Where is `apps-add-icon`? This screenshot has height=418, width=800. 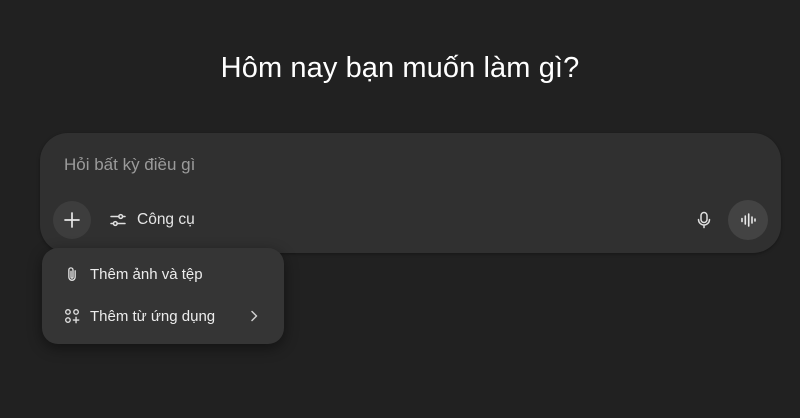
apps-add-icon is located at coordinates (72, 316).